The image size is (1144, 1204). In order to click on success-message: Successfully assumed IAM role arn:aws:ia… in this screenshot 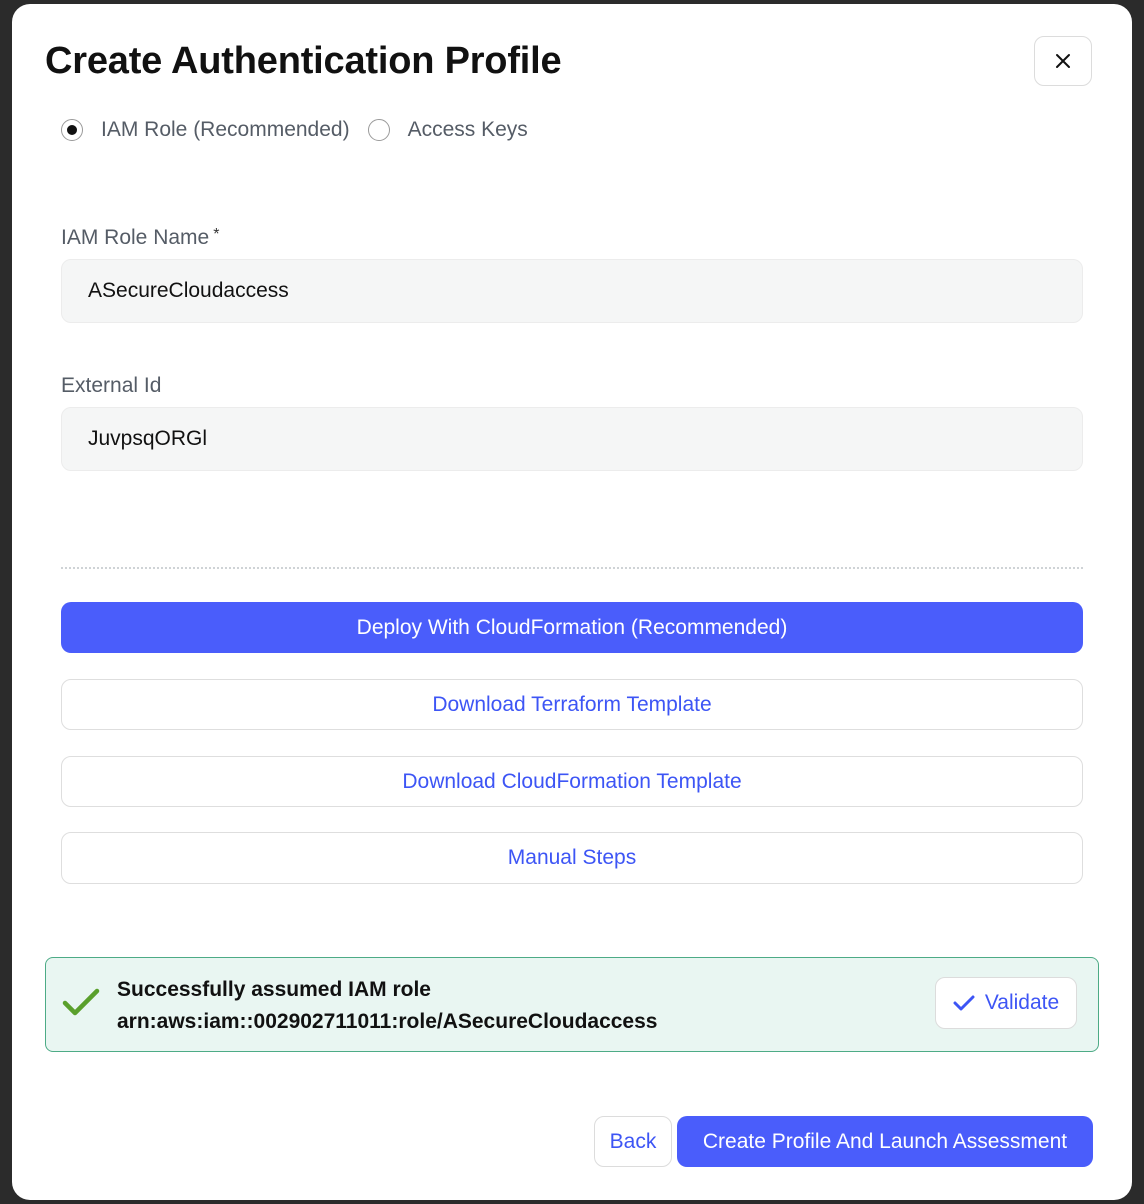, I will do `click(387, 1006)`.